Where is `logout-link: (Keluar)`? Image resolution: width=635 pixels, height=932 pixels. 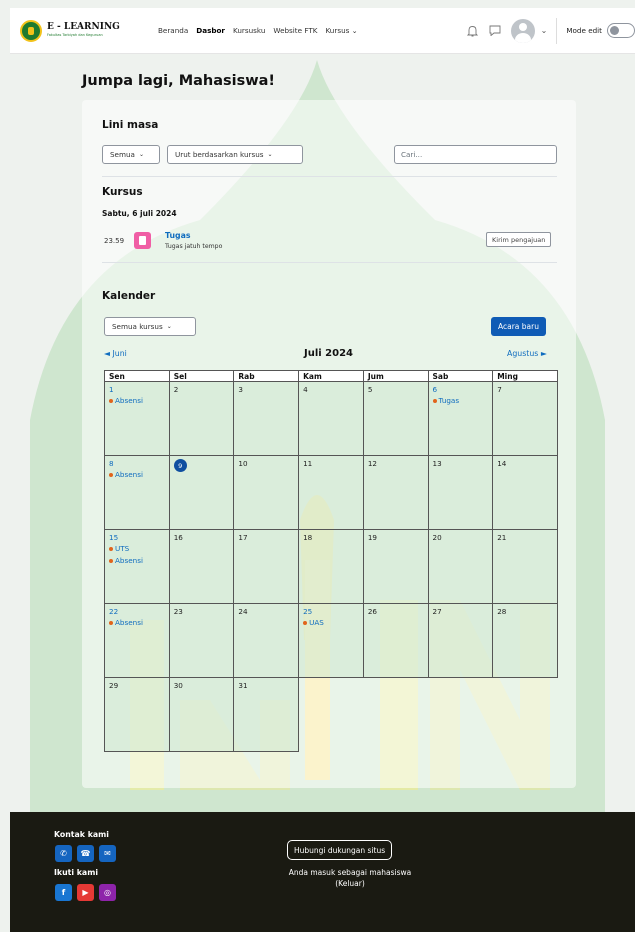 logout-link: (Keluar) is located at coordinates (350, 883).